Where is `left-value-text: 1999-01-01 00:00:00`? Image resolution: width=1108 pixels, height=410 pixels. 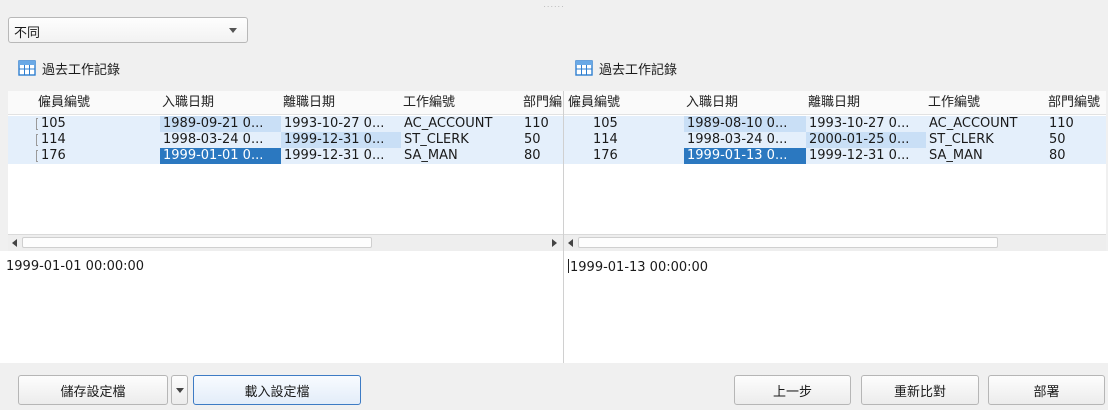
left-value-text: 1999-01-01 00:00:00 is located at coordinates (75, 266).